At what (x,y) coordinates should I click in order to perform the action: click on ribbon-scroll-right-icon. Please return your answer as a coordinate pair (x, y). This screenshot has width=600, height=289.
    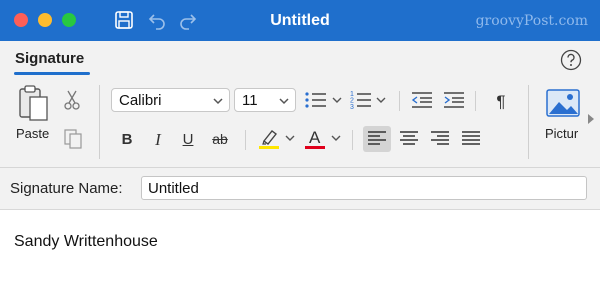
    Looking at the image, I should click on (591, 119).